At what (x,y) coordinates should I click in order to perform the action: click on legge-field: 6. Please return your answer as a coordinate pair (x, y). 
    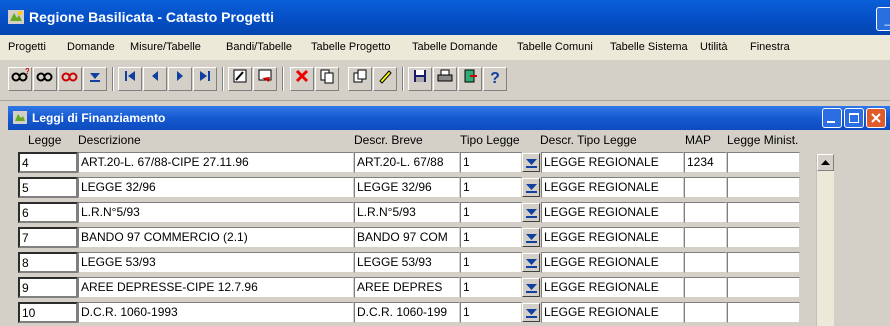
    Looking at the image, I should click on (48, 212).